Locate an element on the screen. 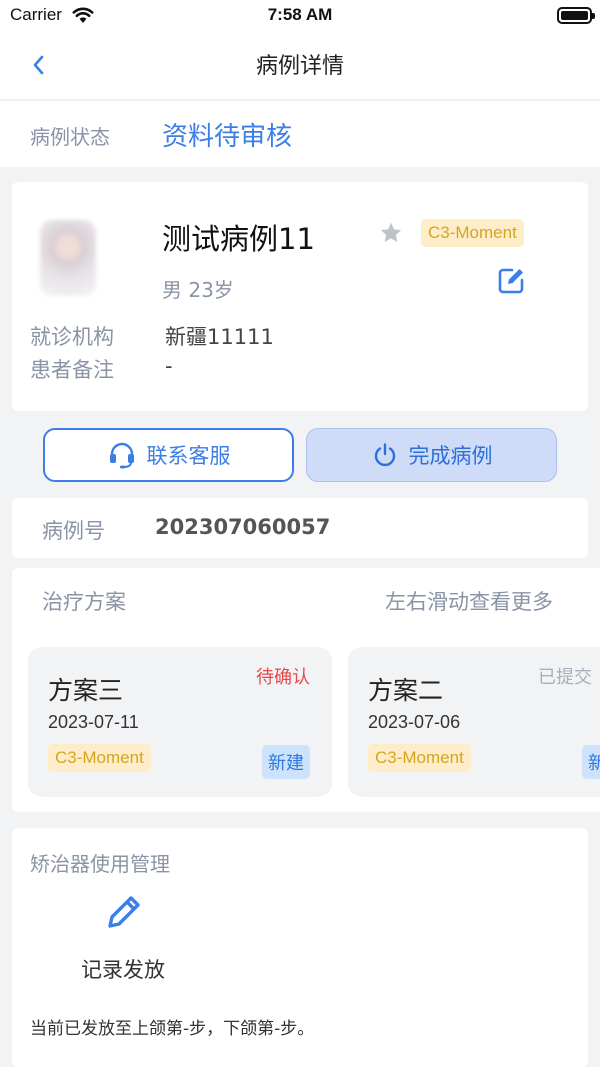  case-number-value: 202307060057 is located at coordinates (243, 527).